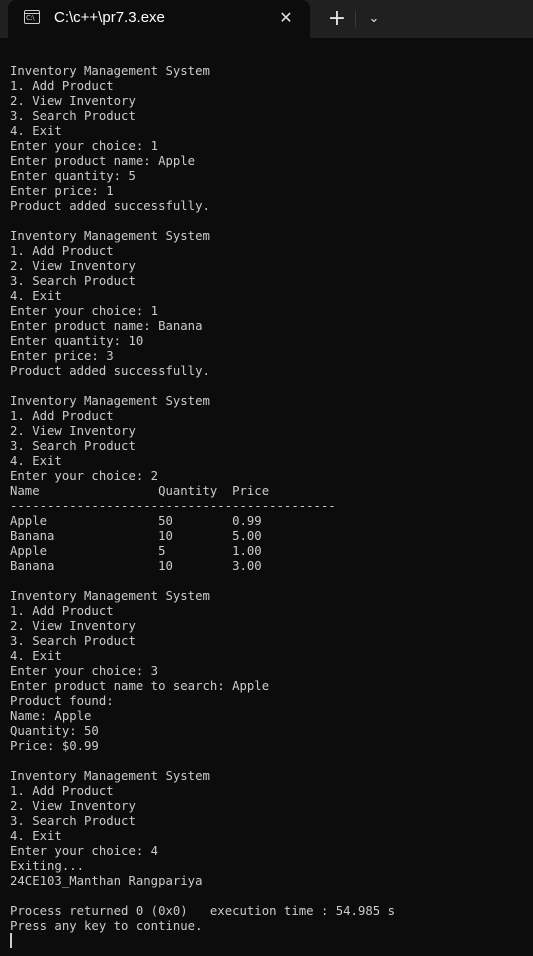  I want to click on console-icon-glyph: C:\, so click(30, 18).